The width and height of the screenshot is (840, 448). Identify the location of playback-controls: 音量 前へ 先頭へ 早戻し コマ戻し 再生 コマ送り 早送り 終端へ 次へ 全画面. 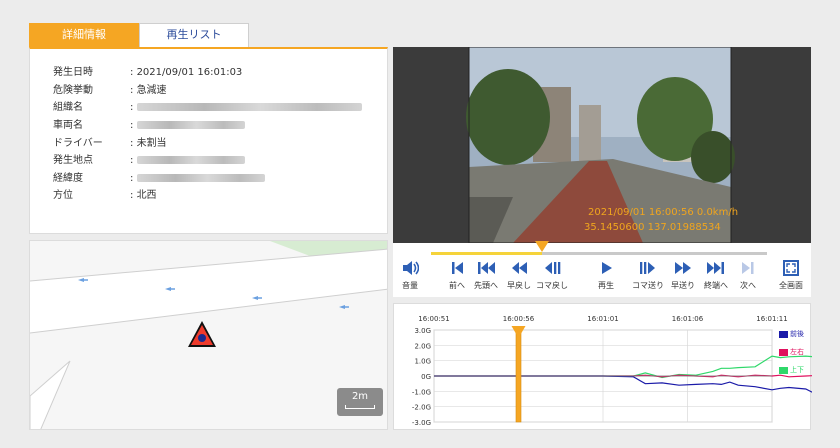
(602, 269).